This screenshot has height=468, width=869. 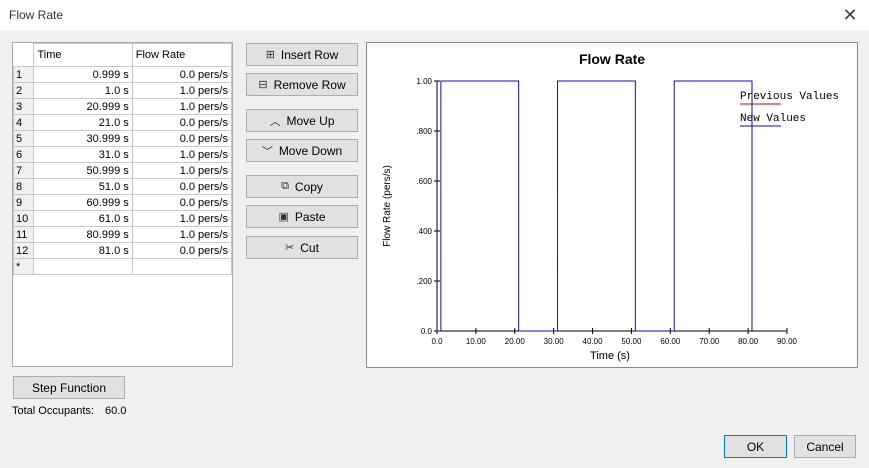 What do you see at coordinates (24, 55) in the screenshot?
I see `row-number-header` at bounding box center [24, 55].